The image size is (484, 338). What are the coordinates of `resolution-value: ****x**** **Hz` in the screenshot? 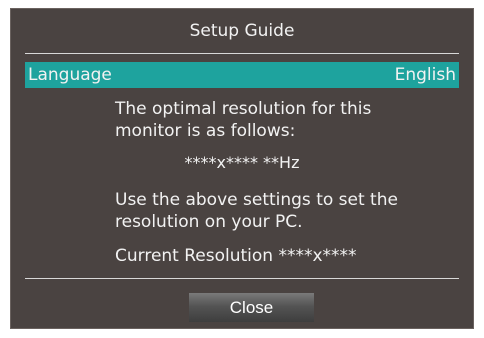 It's located at (242, 162).